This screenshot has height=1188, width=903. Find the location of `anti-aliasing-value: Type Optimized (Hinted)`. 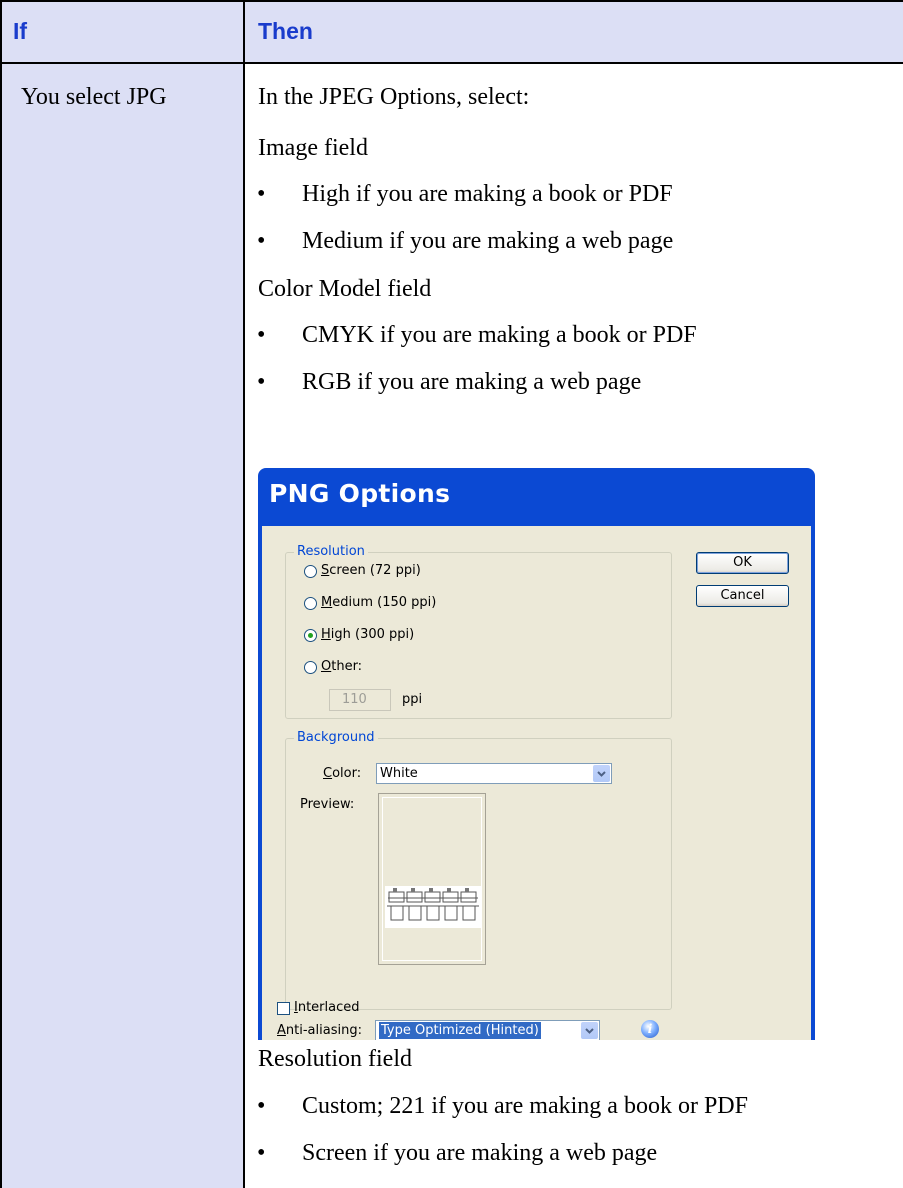

anti-aliasing-value: Type Optimized (Hinted) is located at coordinates (460, 1030).